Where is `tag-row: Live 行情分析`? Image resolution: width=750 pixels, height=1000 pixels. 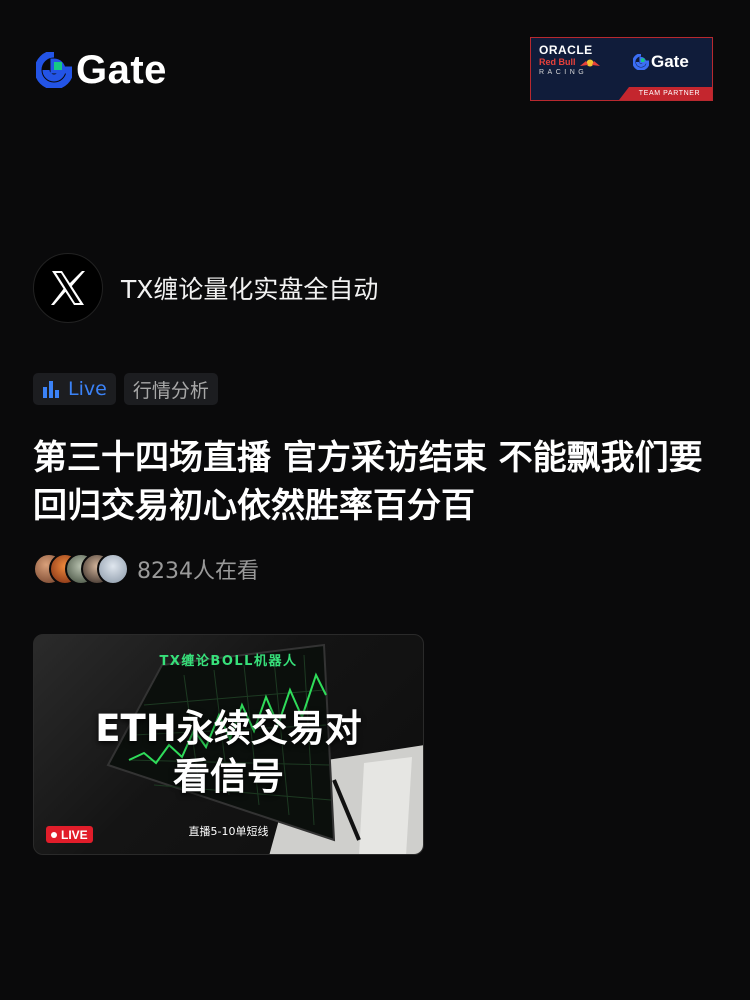 tag-row: Live 行情分析 is located at coordinates (125, 389).